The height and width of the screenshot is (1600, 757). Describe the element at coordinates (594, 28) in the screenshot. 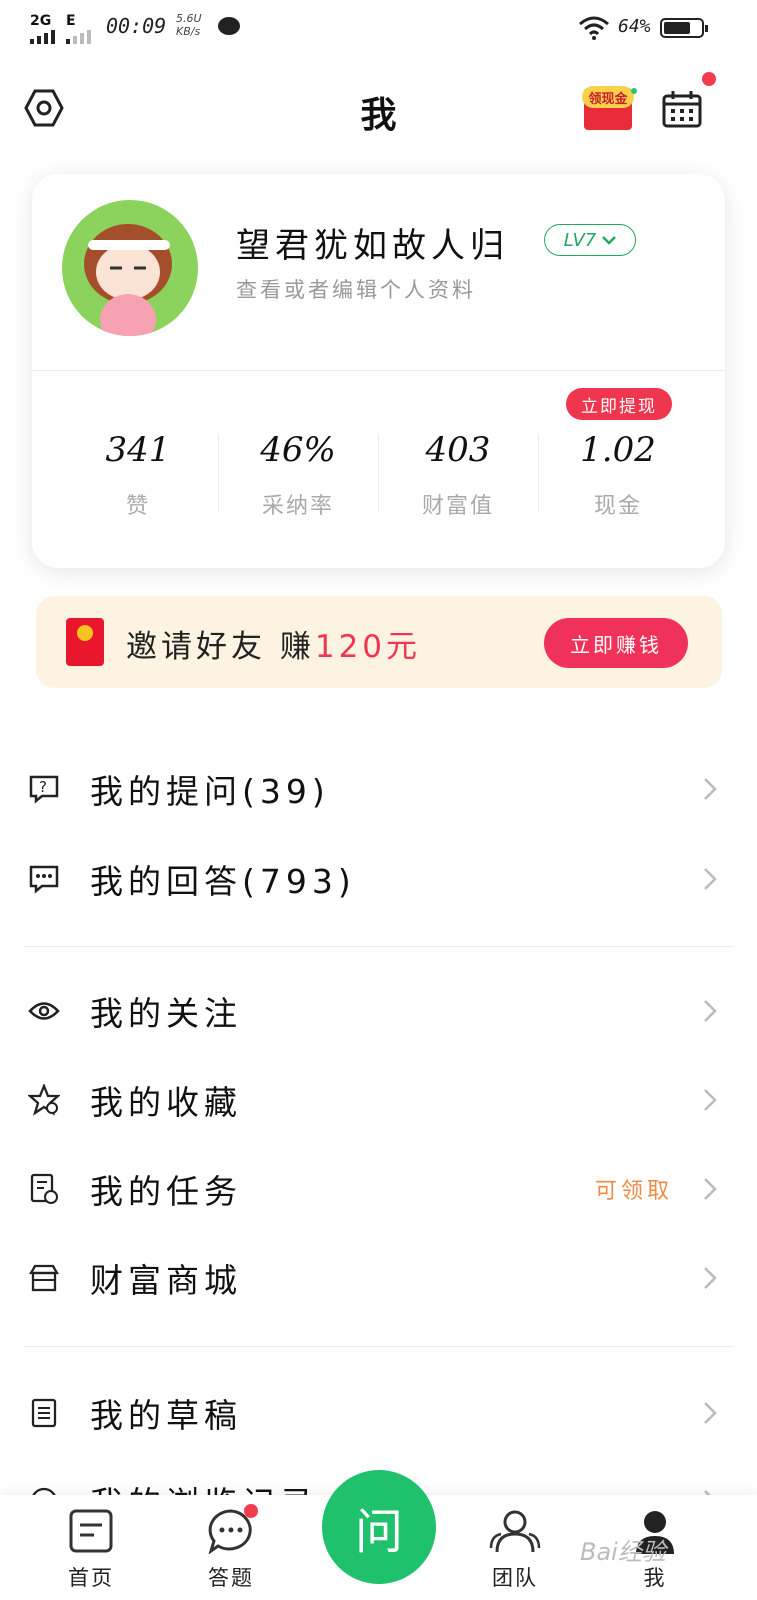

I see `wifi-icon` at that location.